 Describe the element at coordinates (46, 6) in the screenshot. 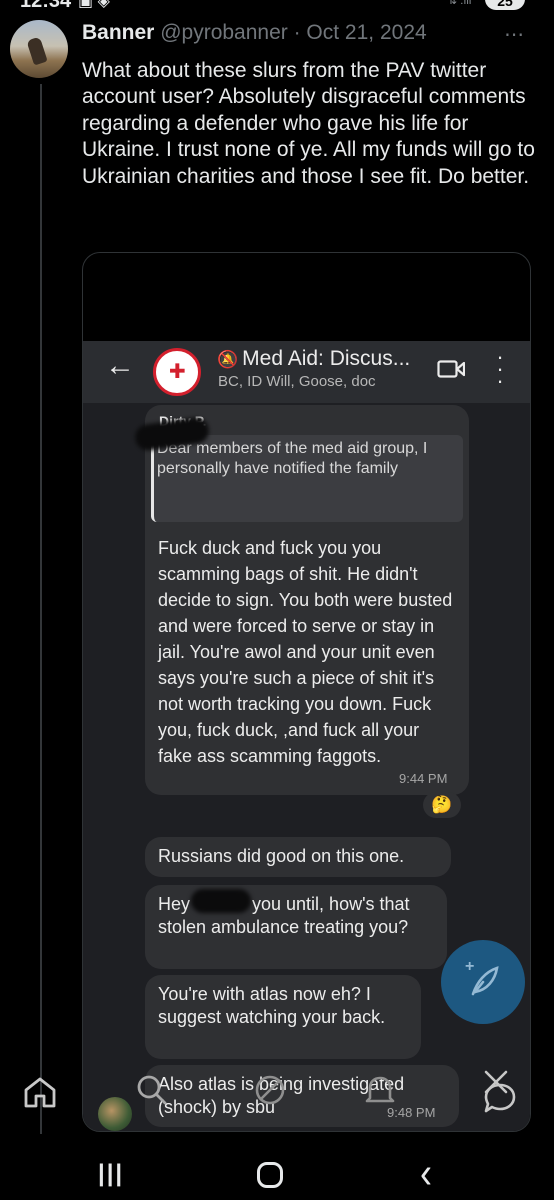

I see `status-time: 12:34` at that location.